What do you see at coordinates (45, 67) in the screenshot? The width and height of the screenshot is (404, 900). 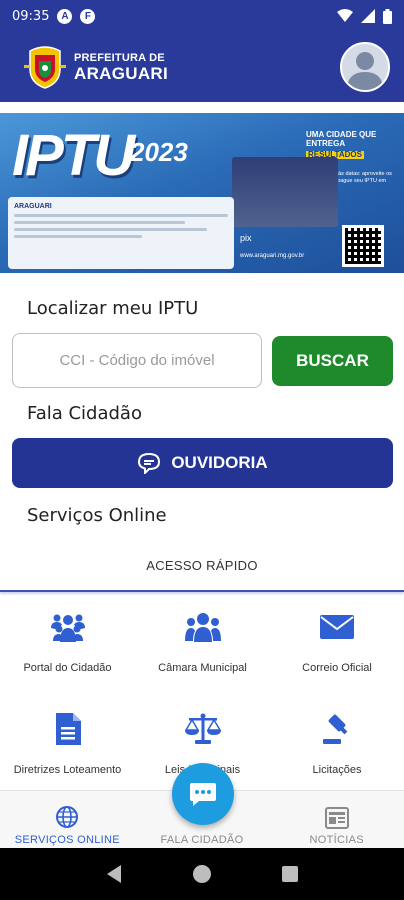 I see `coat-of-arms-logo` at bounding box center [45, 67].